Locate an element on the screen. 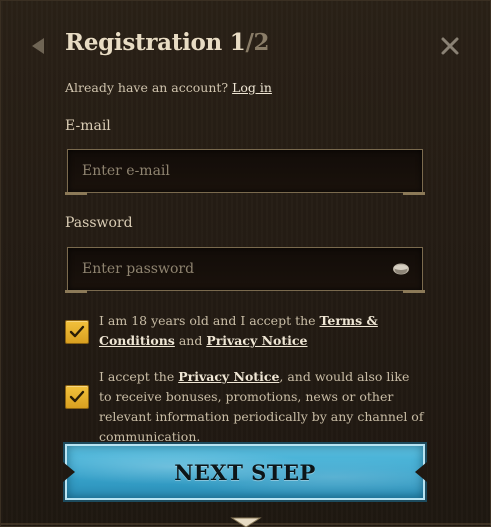 The image size is (491, 527). step-total: 2 is located at coordinates (261, 42).